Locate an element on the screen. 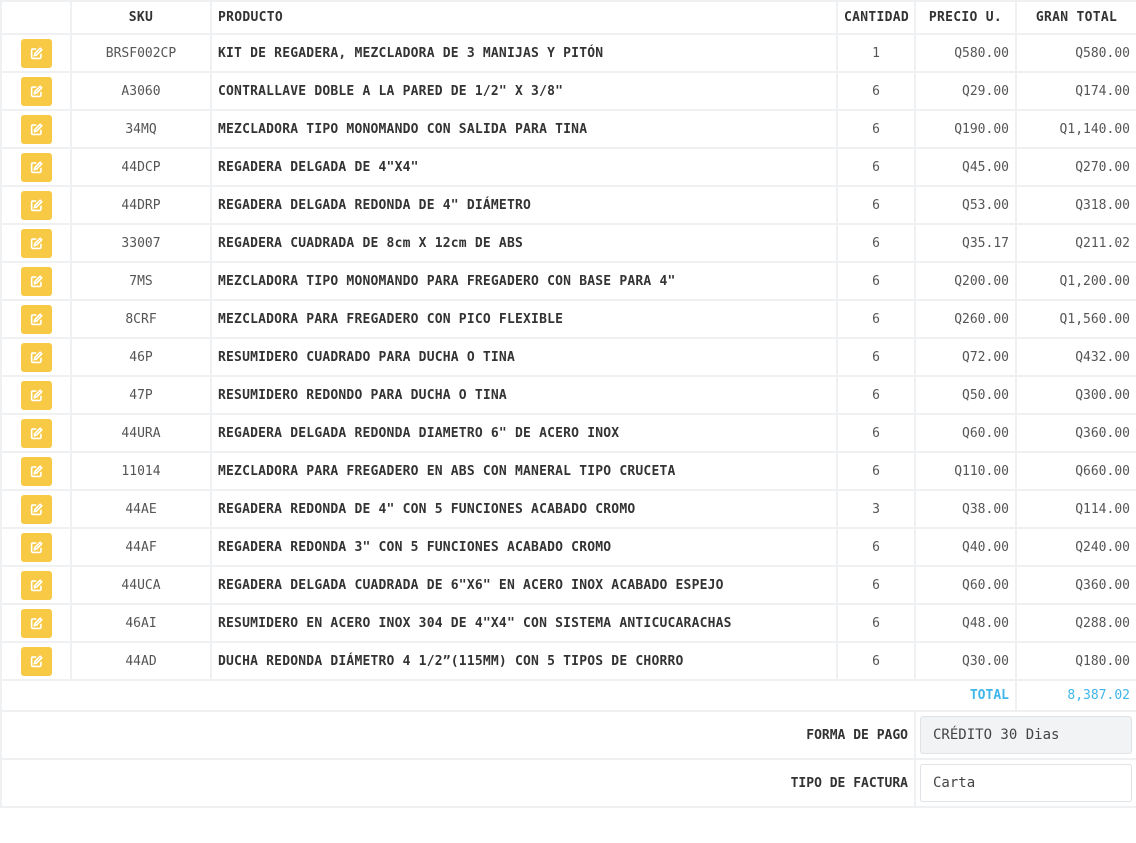 This screenshot has width=1136, height=843. invoice-type-field: Carta is located at coordinates (1026, 783).